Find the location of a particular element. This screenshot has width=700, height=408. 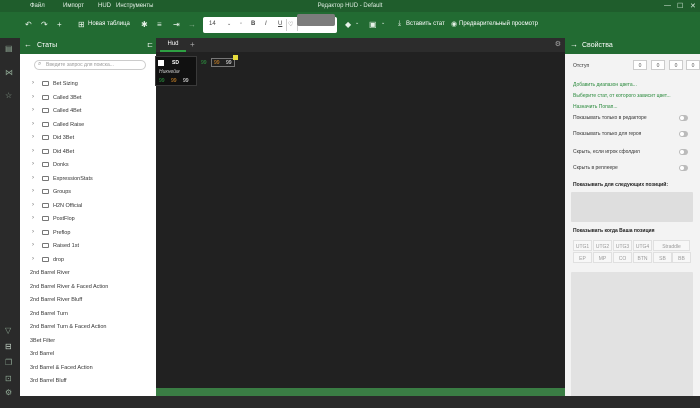

position-button: EP is located at coordinates (582, 257).